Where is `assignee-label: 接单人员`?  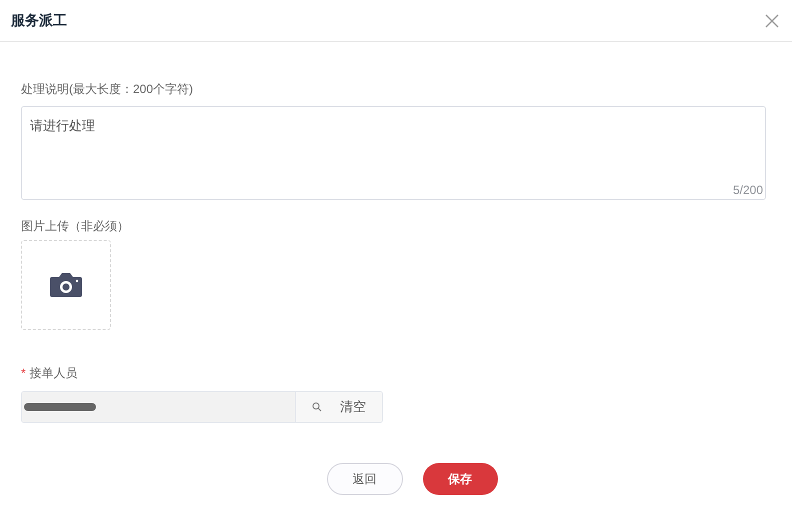
assignee-label: 接单人员 is located at coordinates (54, 373).